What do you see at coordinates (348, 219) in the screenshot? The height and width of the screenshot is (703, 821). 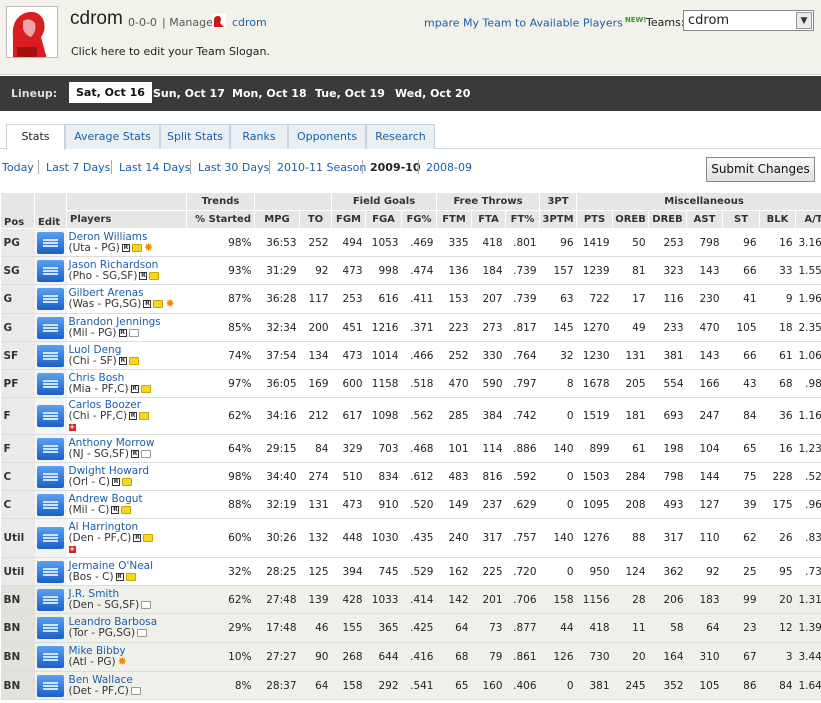 I see `col-header-fgm: FGM` at bounding box center [348, 219].